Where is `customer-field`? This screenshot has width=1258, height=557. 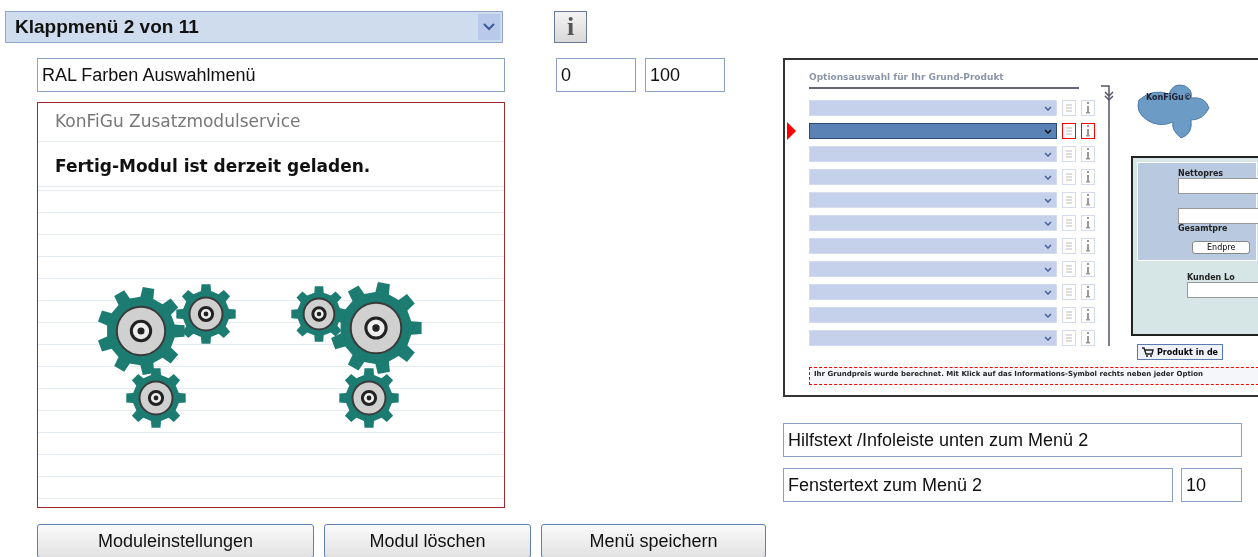 customer-field is located at coordinates (1222, 290).